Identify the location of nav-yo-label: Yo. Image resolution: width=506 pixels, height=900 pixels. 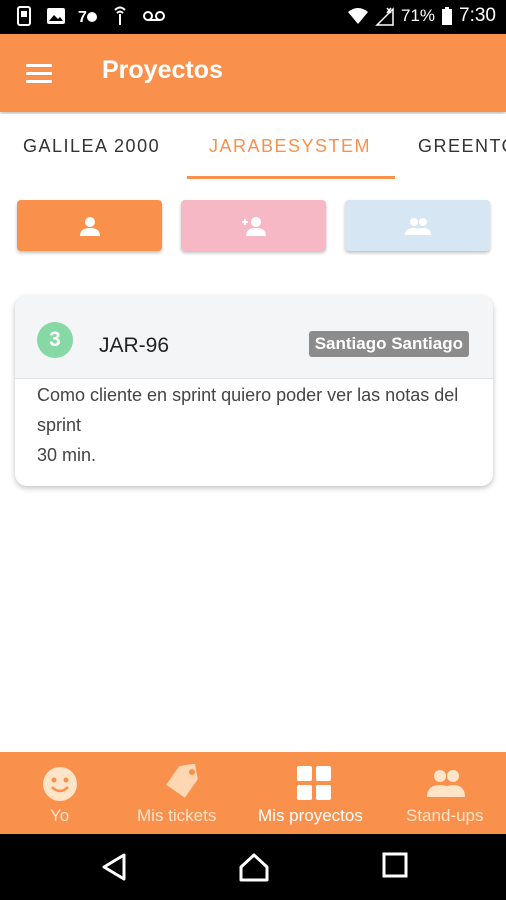
(60, 815).